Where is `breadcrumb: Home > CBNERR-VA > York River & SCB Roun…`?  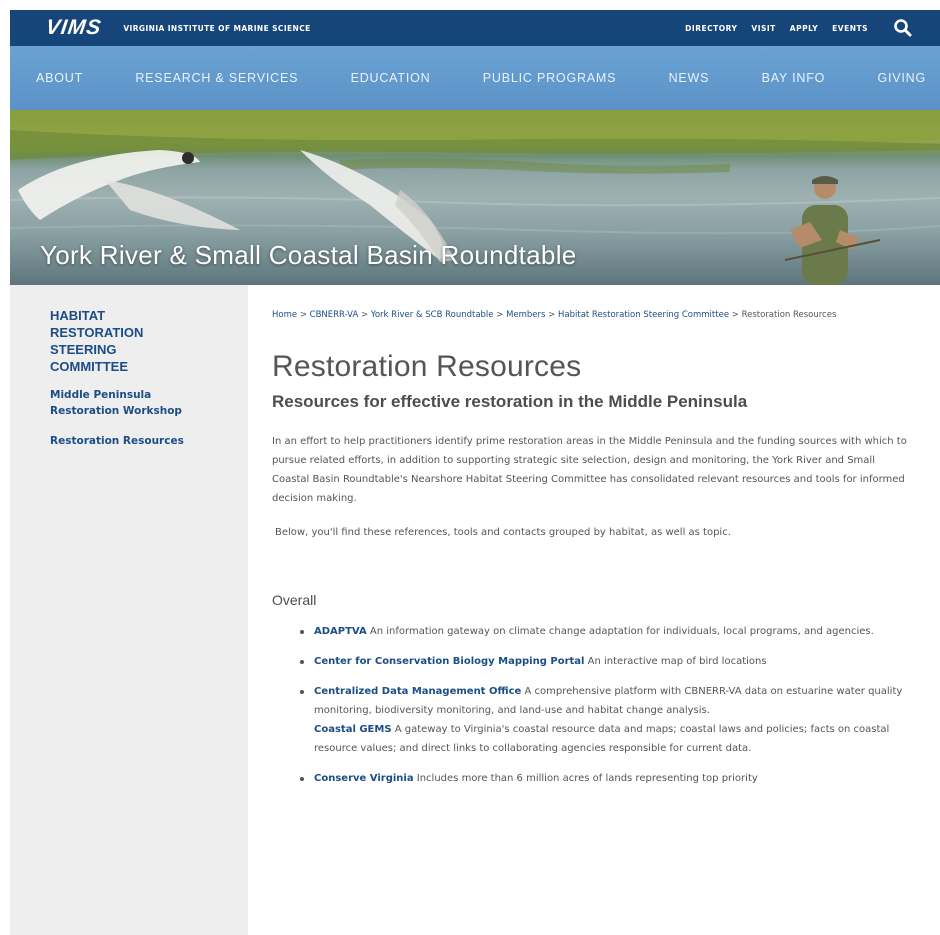
breadcrumb: Home > CBNERR-VA > York River & SCB Roun… is located at coordinates (592, 315).